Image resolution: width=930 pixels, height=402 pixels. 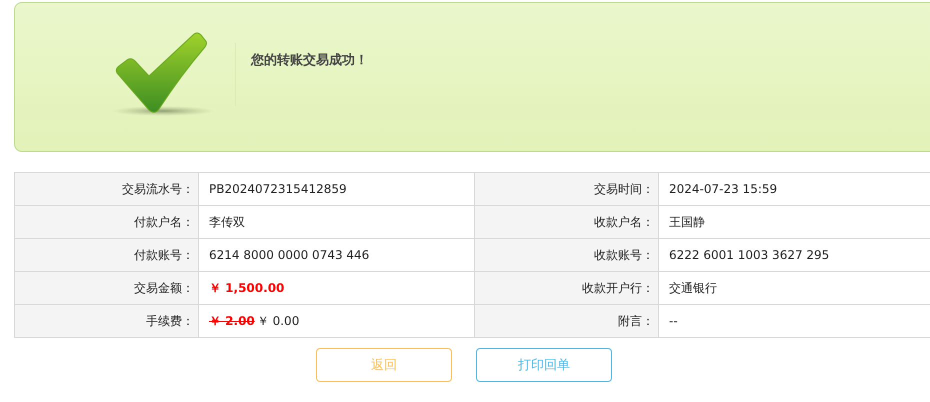 What do you see at coordinates (794, 288) in the screenshot?
I see `field-value: 交通银行` at bounding box center [794, 288].